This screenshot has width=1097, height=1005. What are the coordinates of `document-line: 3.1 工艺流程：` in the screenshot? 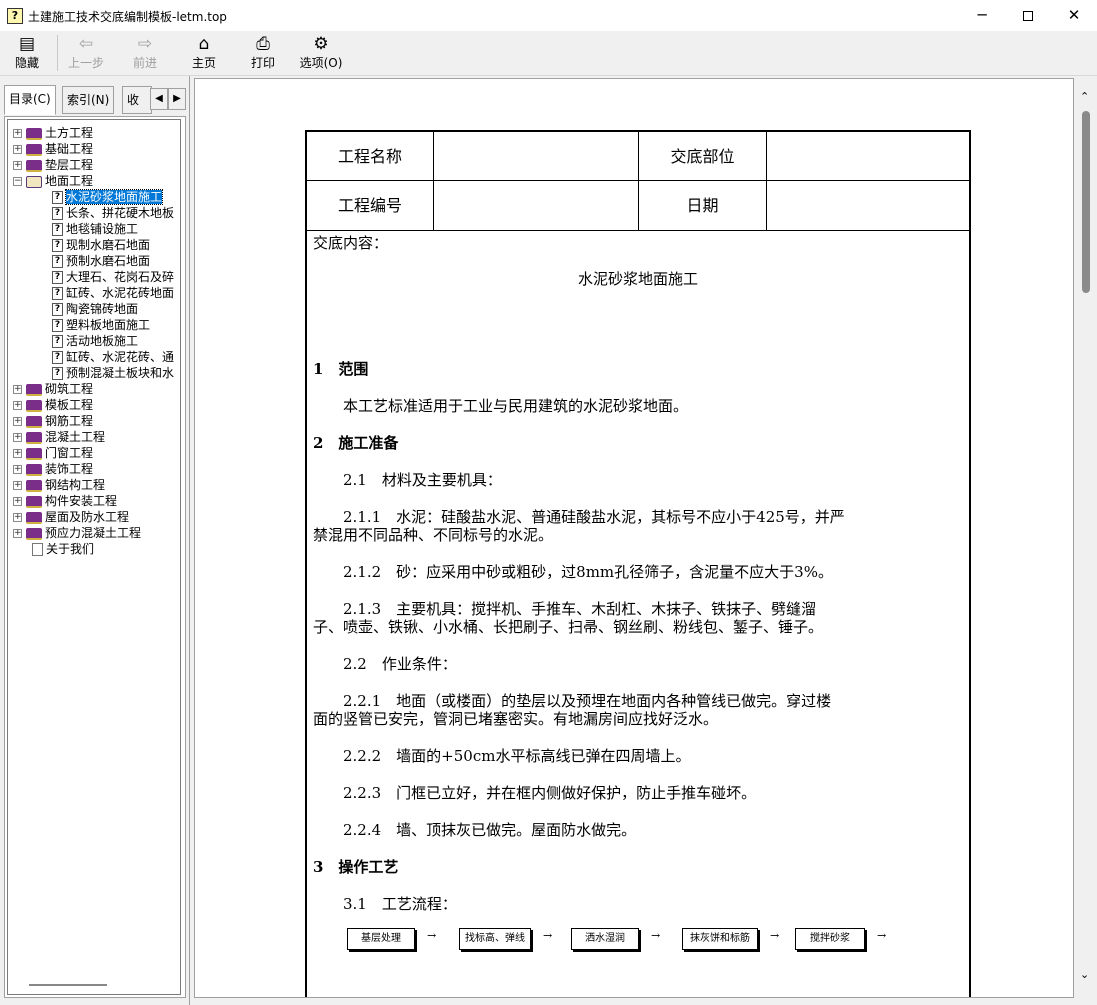 It's located at (385, 904).